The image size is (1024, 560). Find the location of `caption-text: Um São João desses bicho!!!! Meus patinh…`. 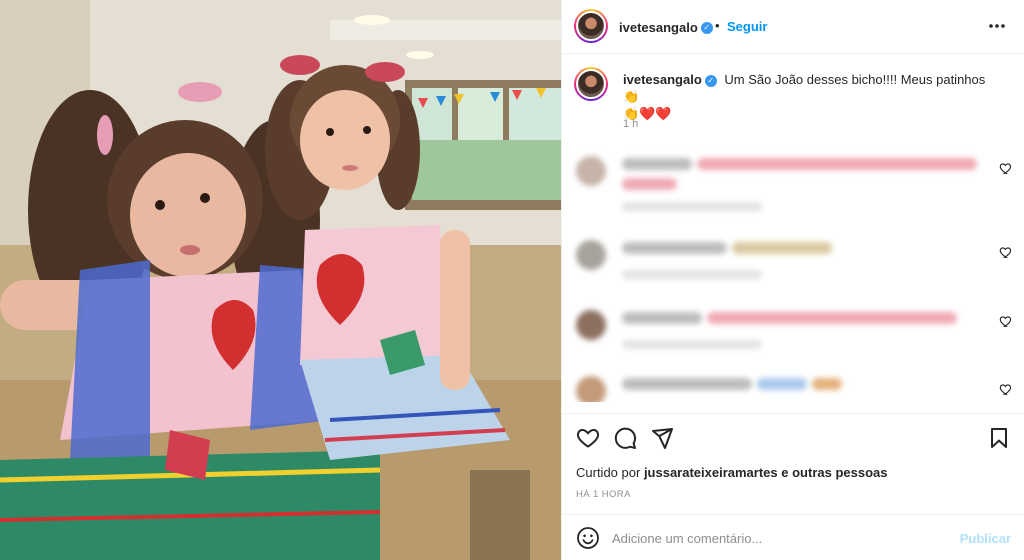

caption-text: Um São João desses bicho!!!! Meus patinh… is located at coordinates (855, 79).